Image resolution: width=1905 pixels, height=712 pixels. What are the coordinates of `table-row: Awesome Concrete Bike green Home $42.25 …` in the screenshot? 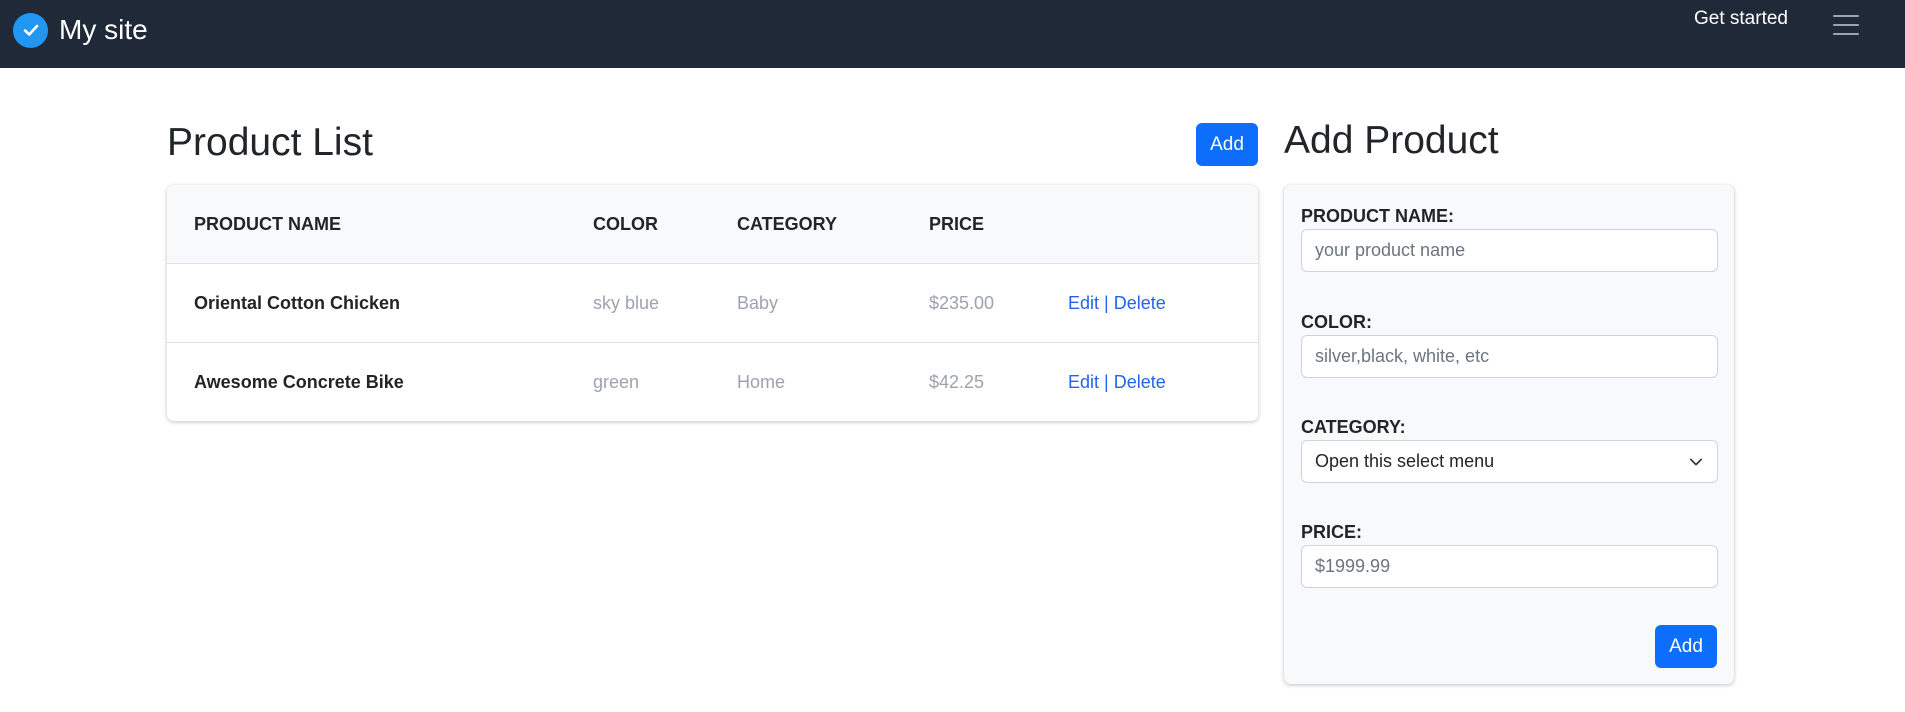 It's located at (712, 382).